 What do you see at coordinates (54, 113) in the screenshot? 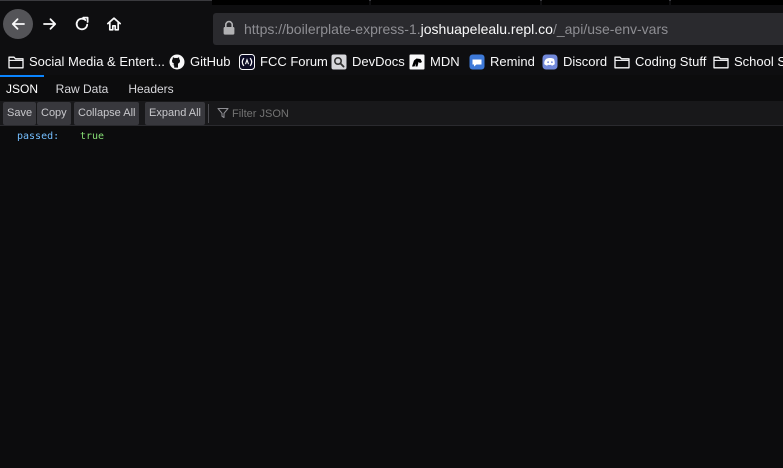
I see `copy-button: Copy` at bounding box center [54, 113].